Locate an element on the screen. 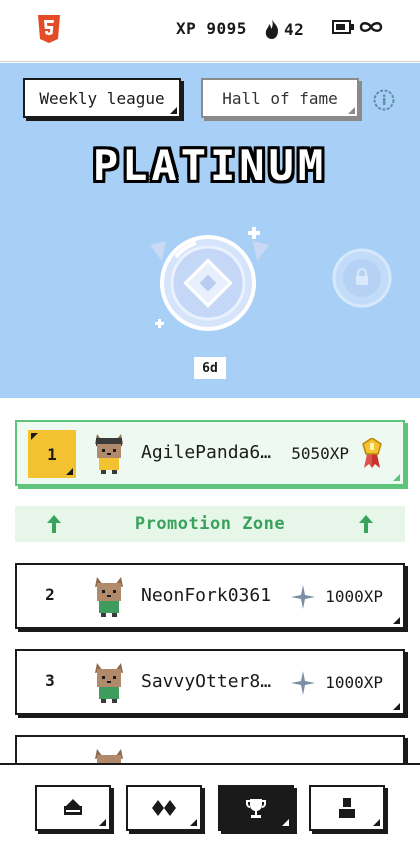  user-xp: 5050XP is located at coordinates (320, 453).